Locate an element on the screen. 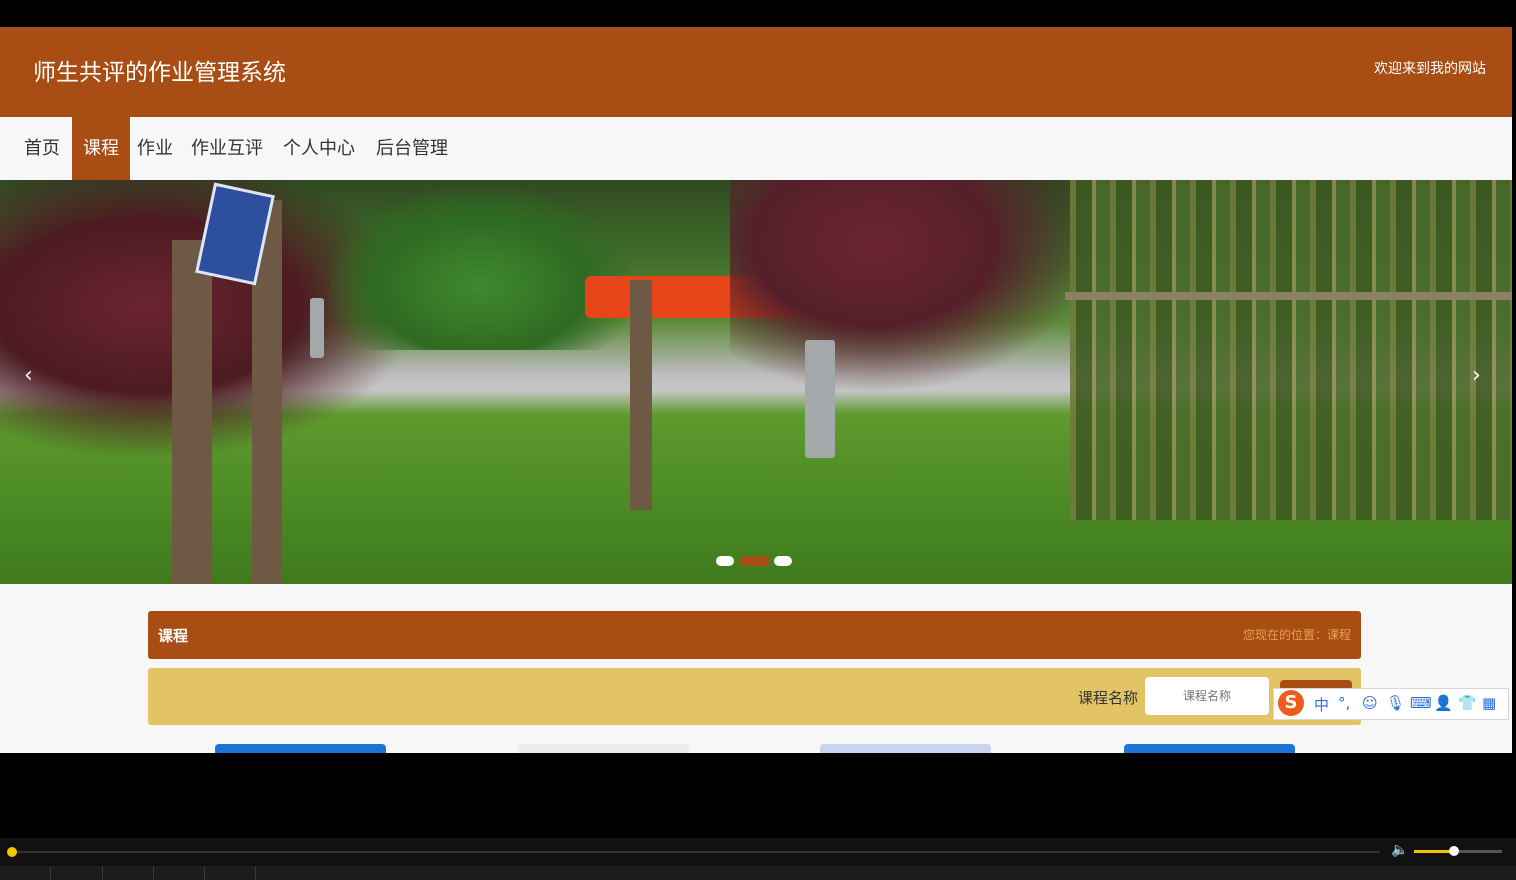  section-title: 课程 is located at coordinates (173, 636).